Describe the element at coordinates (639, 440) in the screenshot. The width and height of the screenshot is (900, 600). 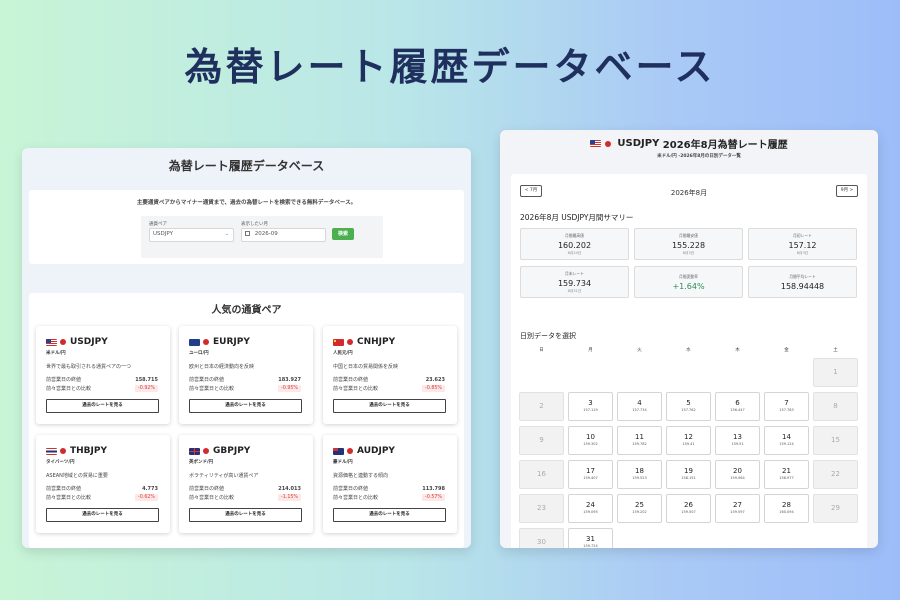
I see `calendar-day: 11 159.782` at that location.